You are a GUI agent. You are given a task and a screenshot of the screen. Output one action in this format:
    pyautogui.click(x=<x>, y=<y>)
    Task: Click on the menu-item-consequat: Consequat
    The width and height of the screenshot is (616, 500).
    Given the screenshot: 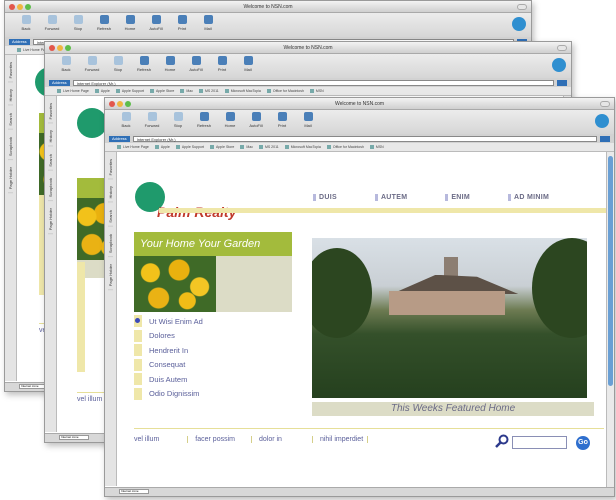 What is the action you would take?
    pyautogui.click(x=168, y=365)
    